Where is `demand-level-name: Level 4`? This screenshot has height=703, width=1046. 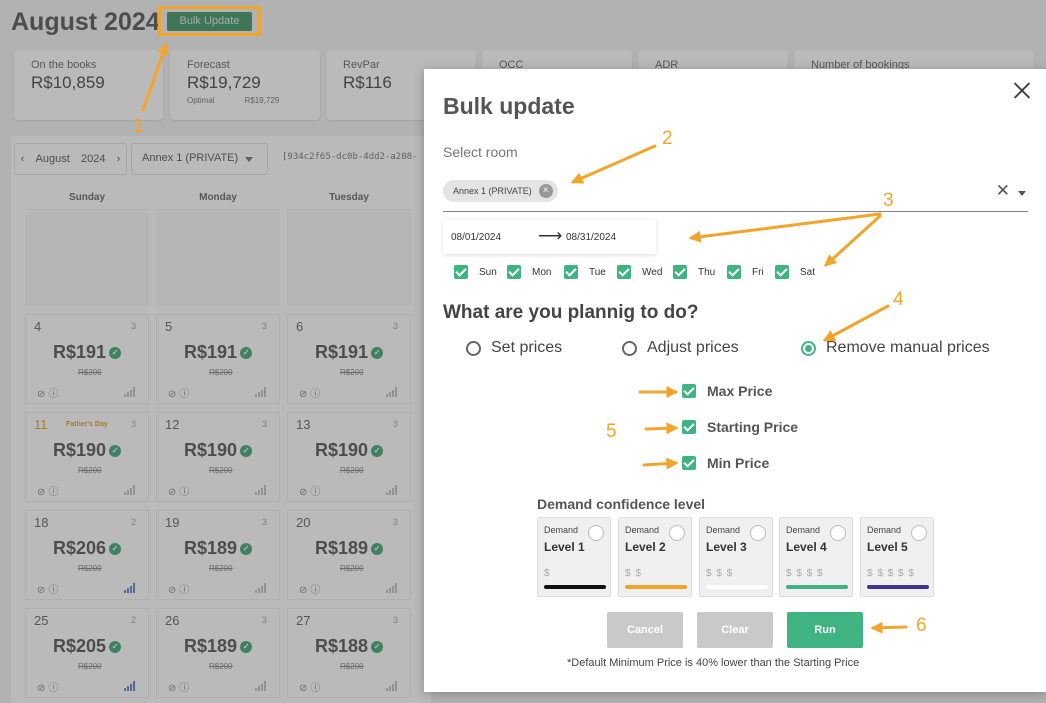
demand-level-name: Level 4 is located at coordinates (806, 547).